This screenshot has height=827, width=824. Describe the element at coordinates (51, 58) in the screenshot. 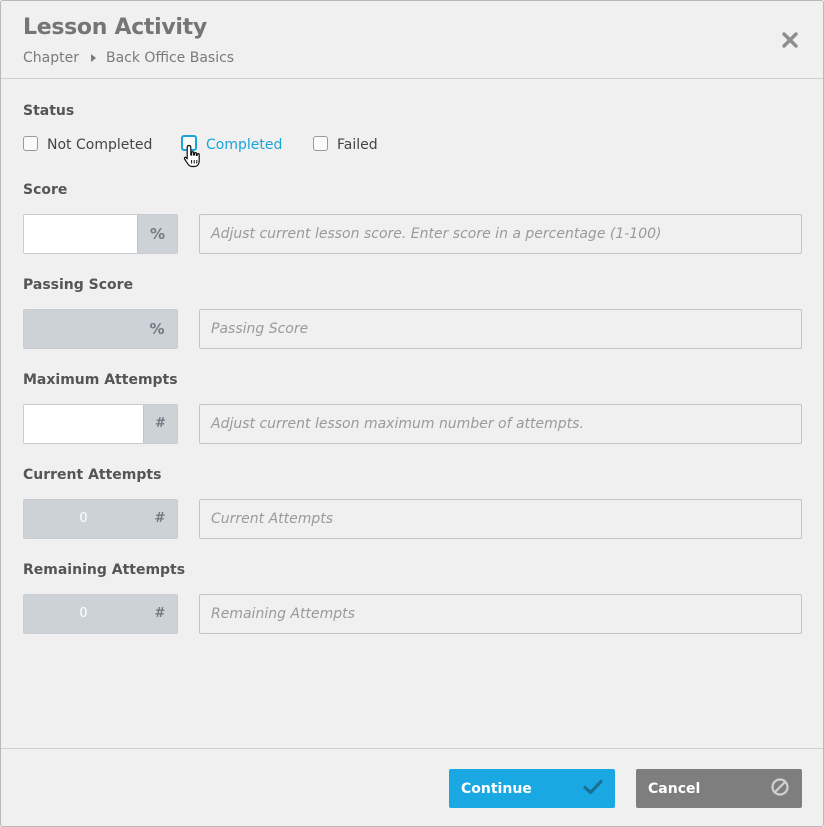

I see `breadcrumb-item-chapter: Chapter` at that location.